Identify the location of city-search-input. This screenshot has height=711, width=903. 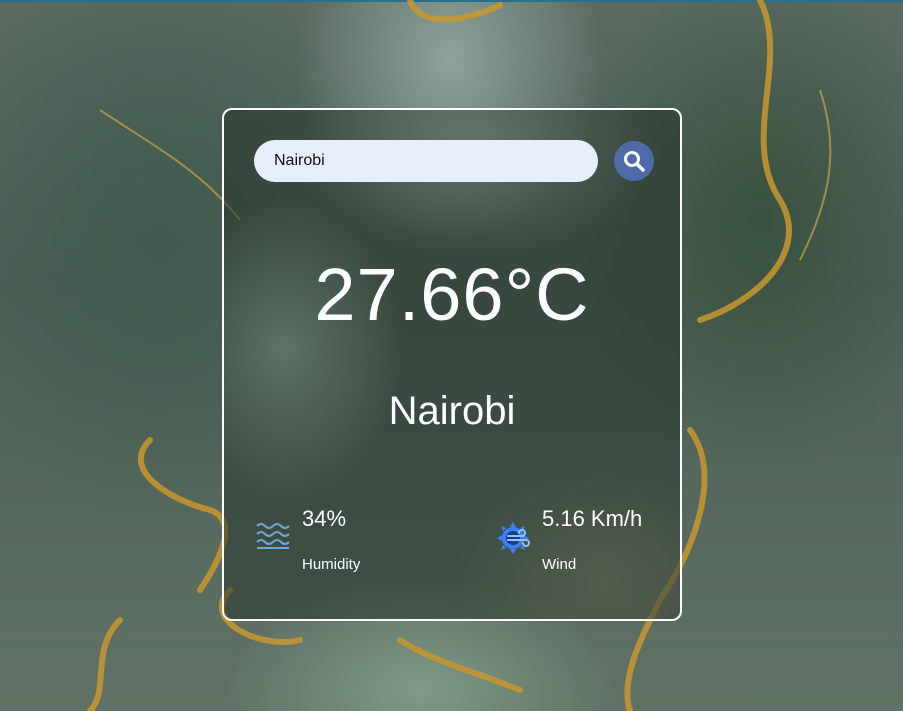
(426, 161).